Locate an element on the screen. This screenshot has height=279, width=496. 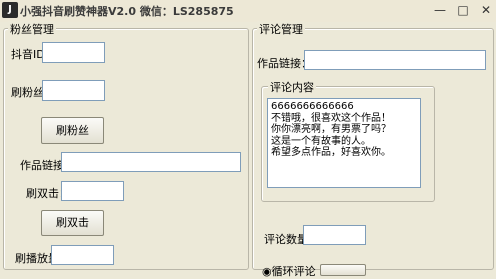
double-click-input is located at coordinates (92, 191).